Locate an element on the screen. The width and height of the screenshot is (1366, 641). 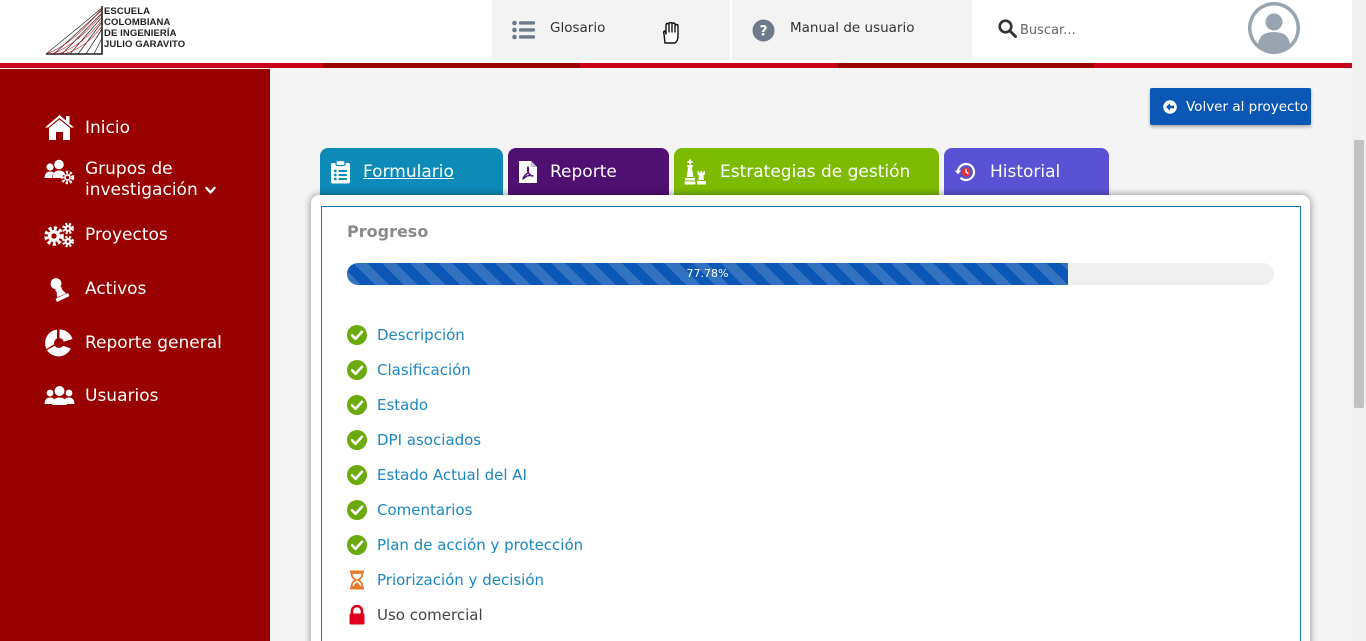
tab-label: Historial is located at coordinates (1025, 171).